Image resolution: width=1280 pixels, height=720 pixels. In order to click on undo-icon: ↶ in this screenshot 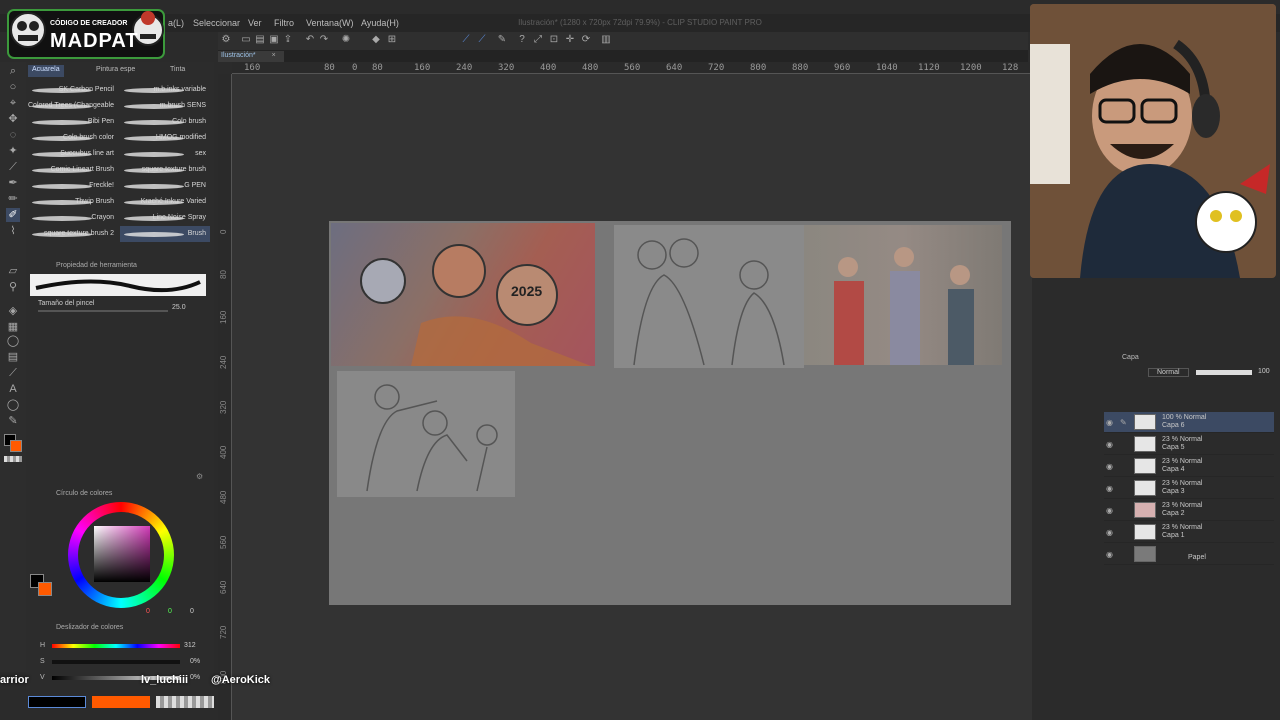, I will do `click(310, 40)`.